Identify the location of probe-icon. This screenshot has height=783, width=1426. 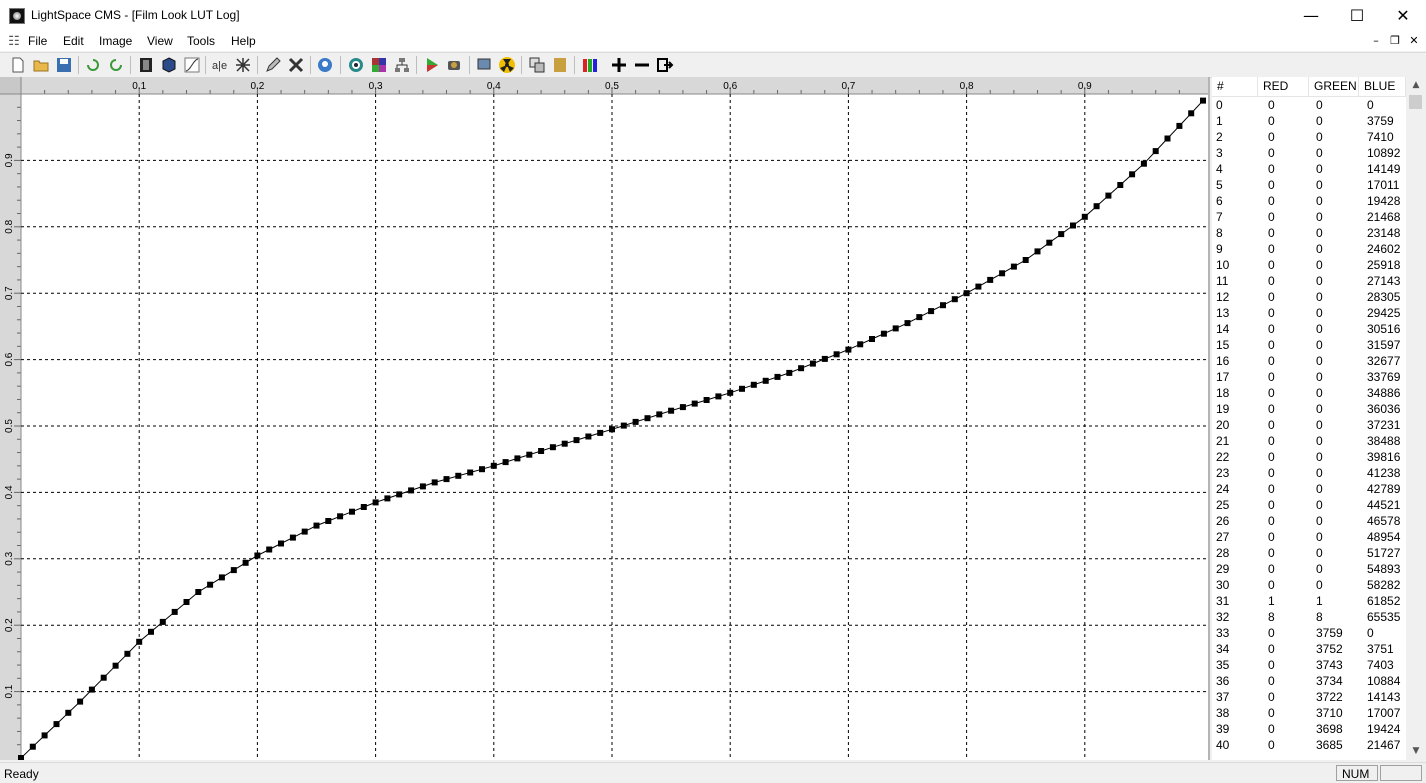
(484, 65).